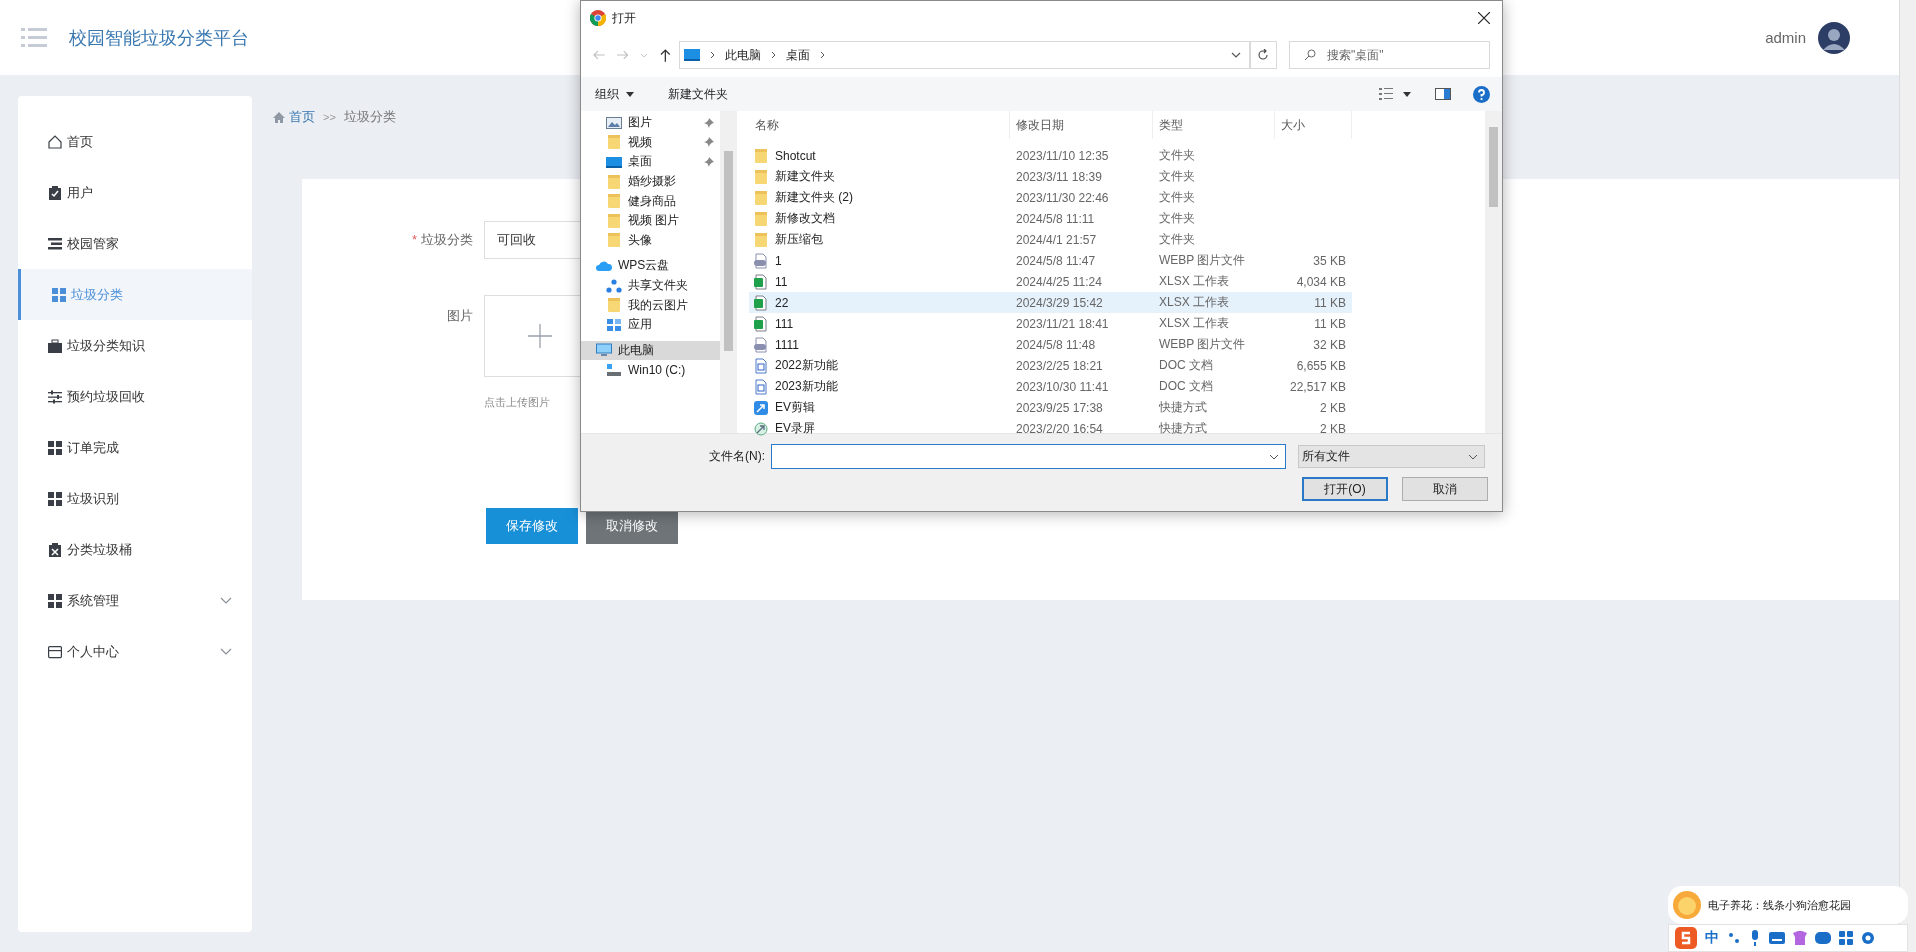 This screenshot has height=952, width=1916. Describe the element at coordinates (1686, 938) in the screenshot. I see `ime-logo-icon` at that location.